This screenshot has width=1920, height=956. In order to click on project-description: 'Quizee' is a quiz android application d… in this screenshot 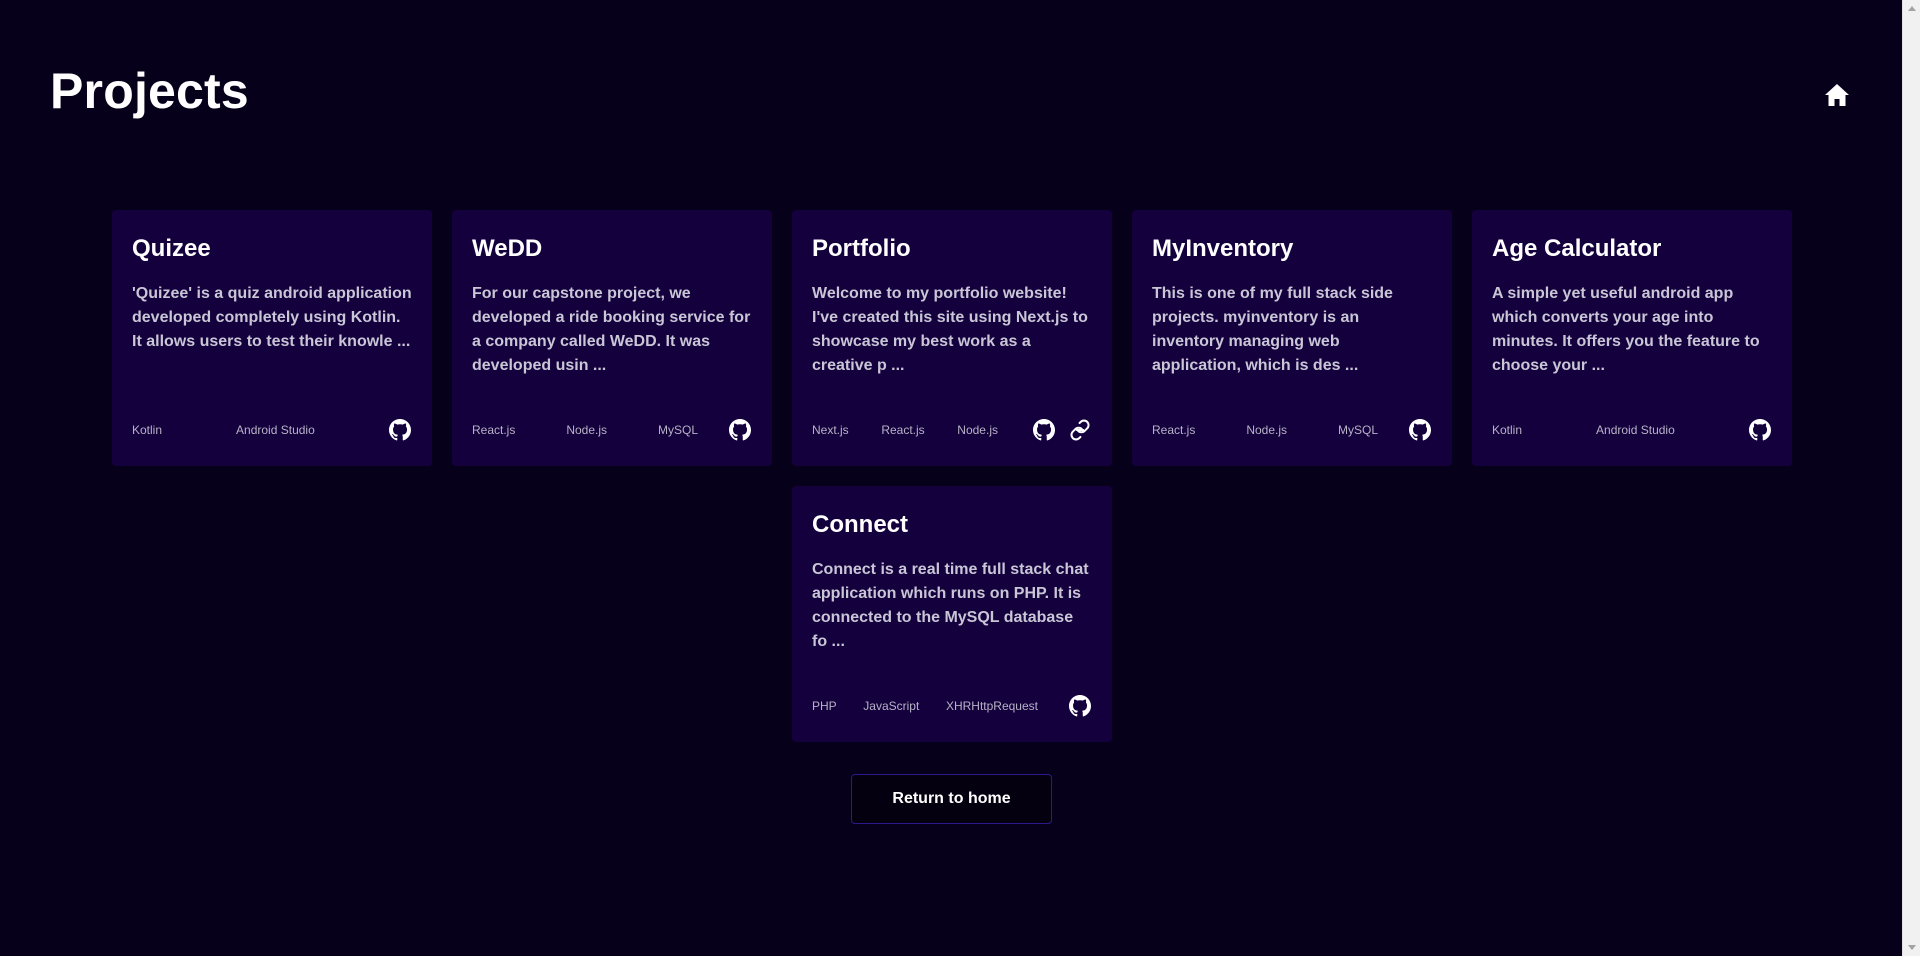, I will do `click(272, 317)`.